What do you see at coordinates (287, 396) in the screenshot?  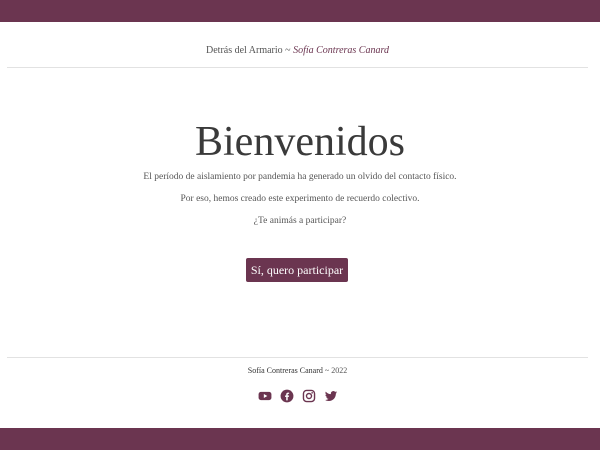 I see `facebook-icon` at bounding box center [287, 396].